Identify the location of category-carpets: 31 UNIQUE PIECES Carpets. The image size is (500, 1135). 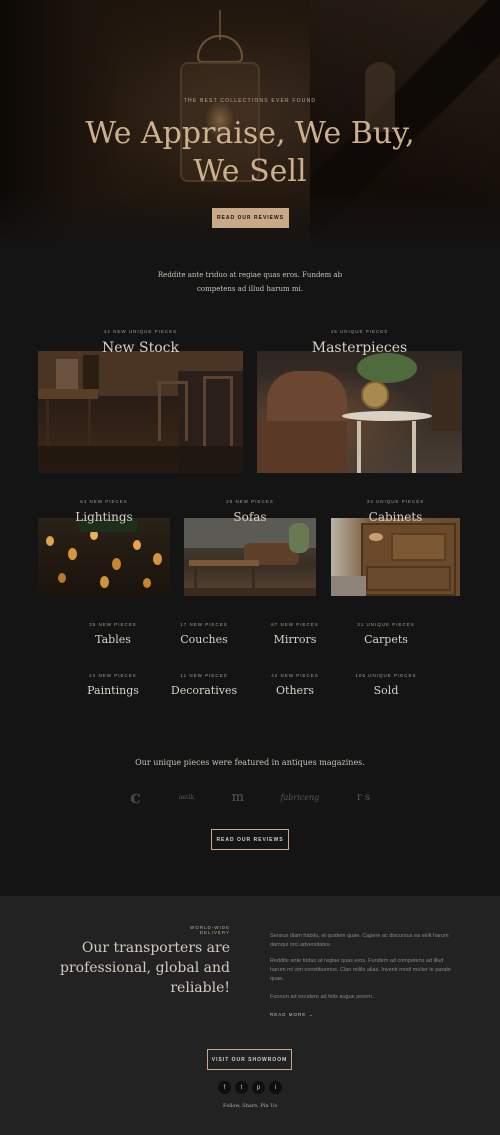
(386, 634).